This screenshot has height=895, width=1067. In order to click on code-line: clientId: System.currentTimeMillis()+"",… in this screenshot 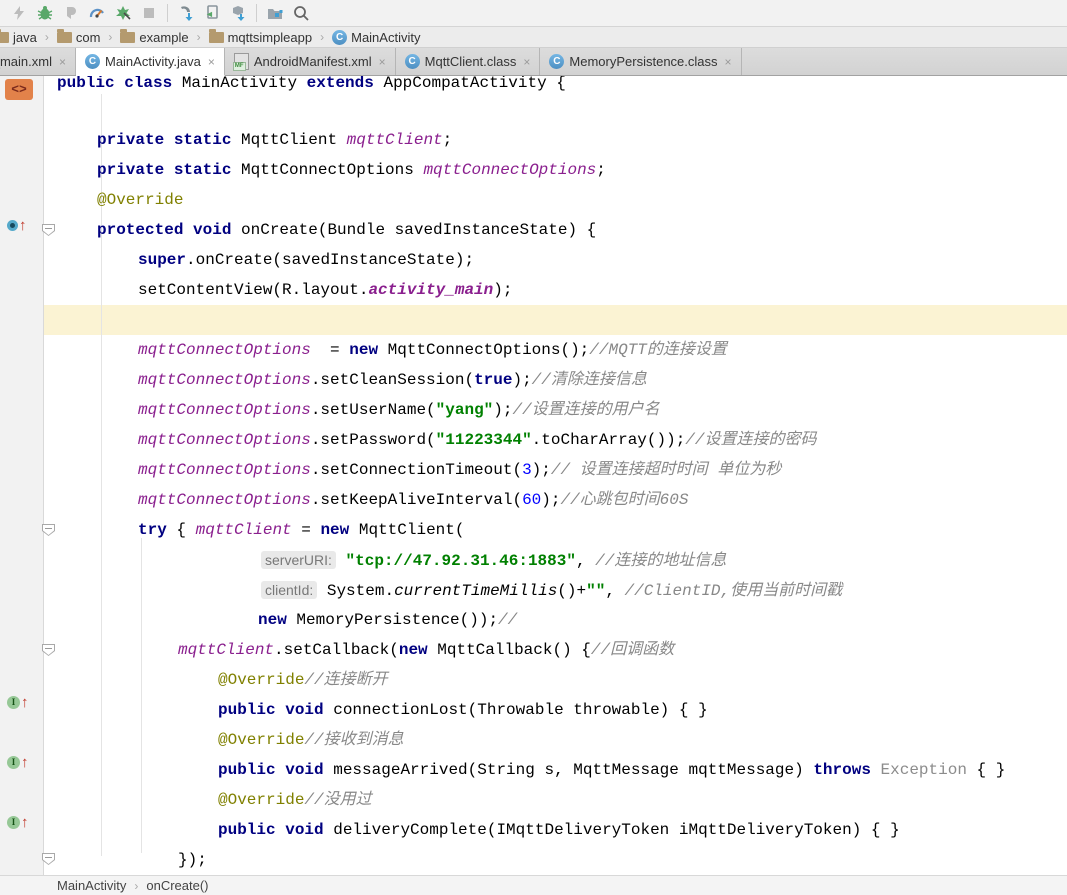, I will do `click(551, 590)`.